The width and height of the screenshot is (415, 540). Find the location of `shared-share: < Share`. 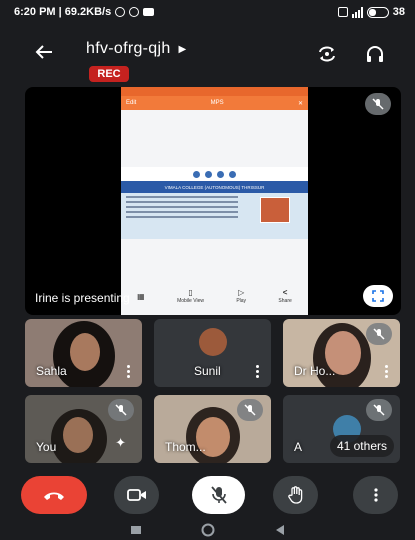

shared-share: < Share is located at coordinates (285, 296).